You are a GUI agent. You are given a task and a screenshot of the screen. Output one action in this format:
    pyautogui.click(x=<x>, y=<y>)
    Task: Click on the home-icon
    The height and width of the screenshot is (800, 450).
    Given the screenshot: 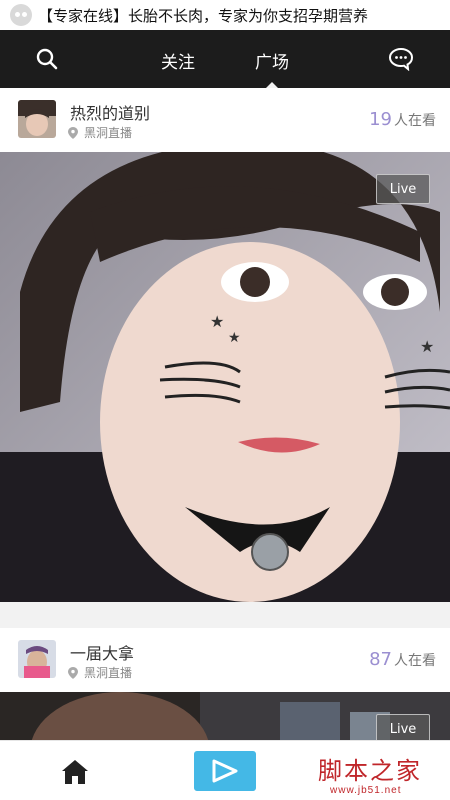 What is the action you would take?
    pyautogui.click(x=75, y=772)
    